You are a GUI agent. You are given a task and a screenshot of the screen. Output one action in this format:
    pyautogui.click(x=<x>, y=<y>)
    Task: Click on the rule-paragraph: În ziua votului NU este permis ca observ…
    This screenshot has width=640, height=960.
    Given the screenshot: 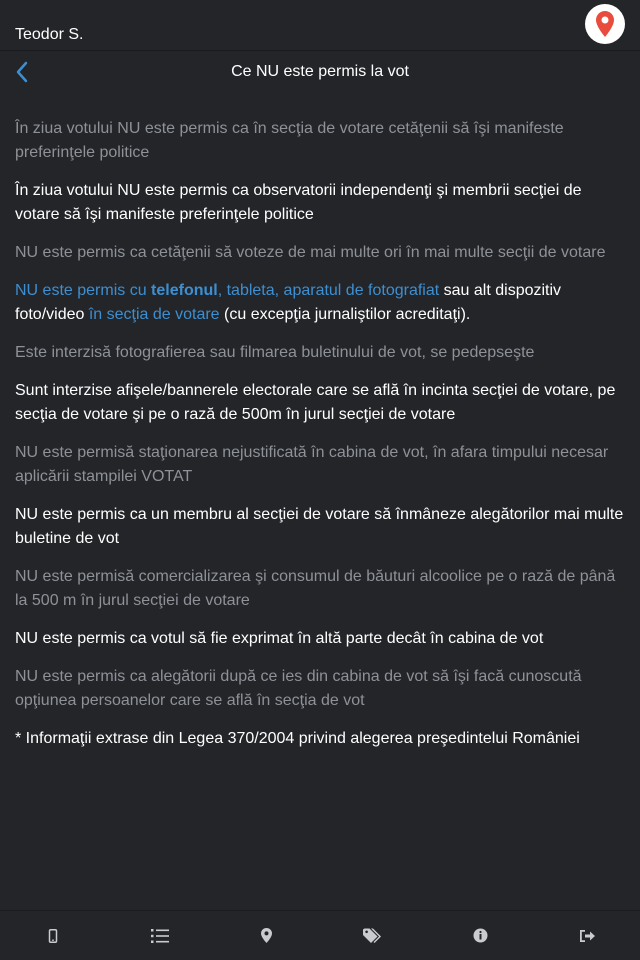 What is the action you would take?
    pyautogui.click(x=298, y=202)
    